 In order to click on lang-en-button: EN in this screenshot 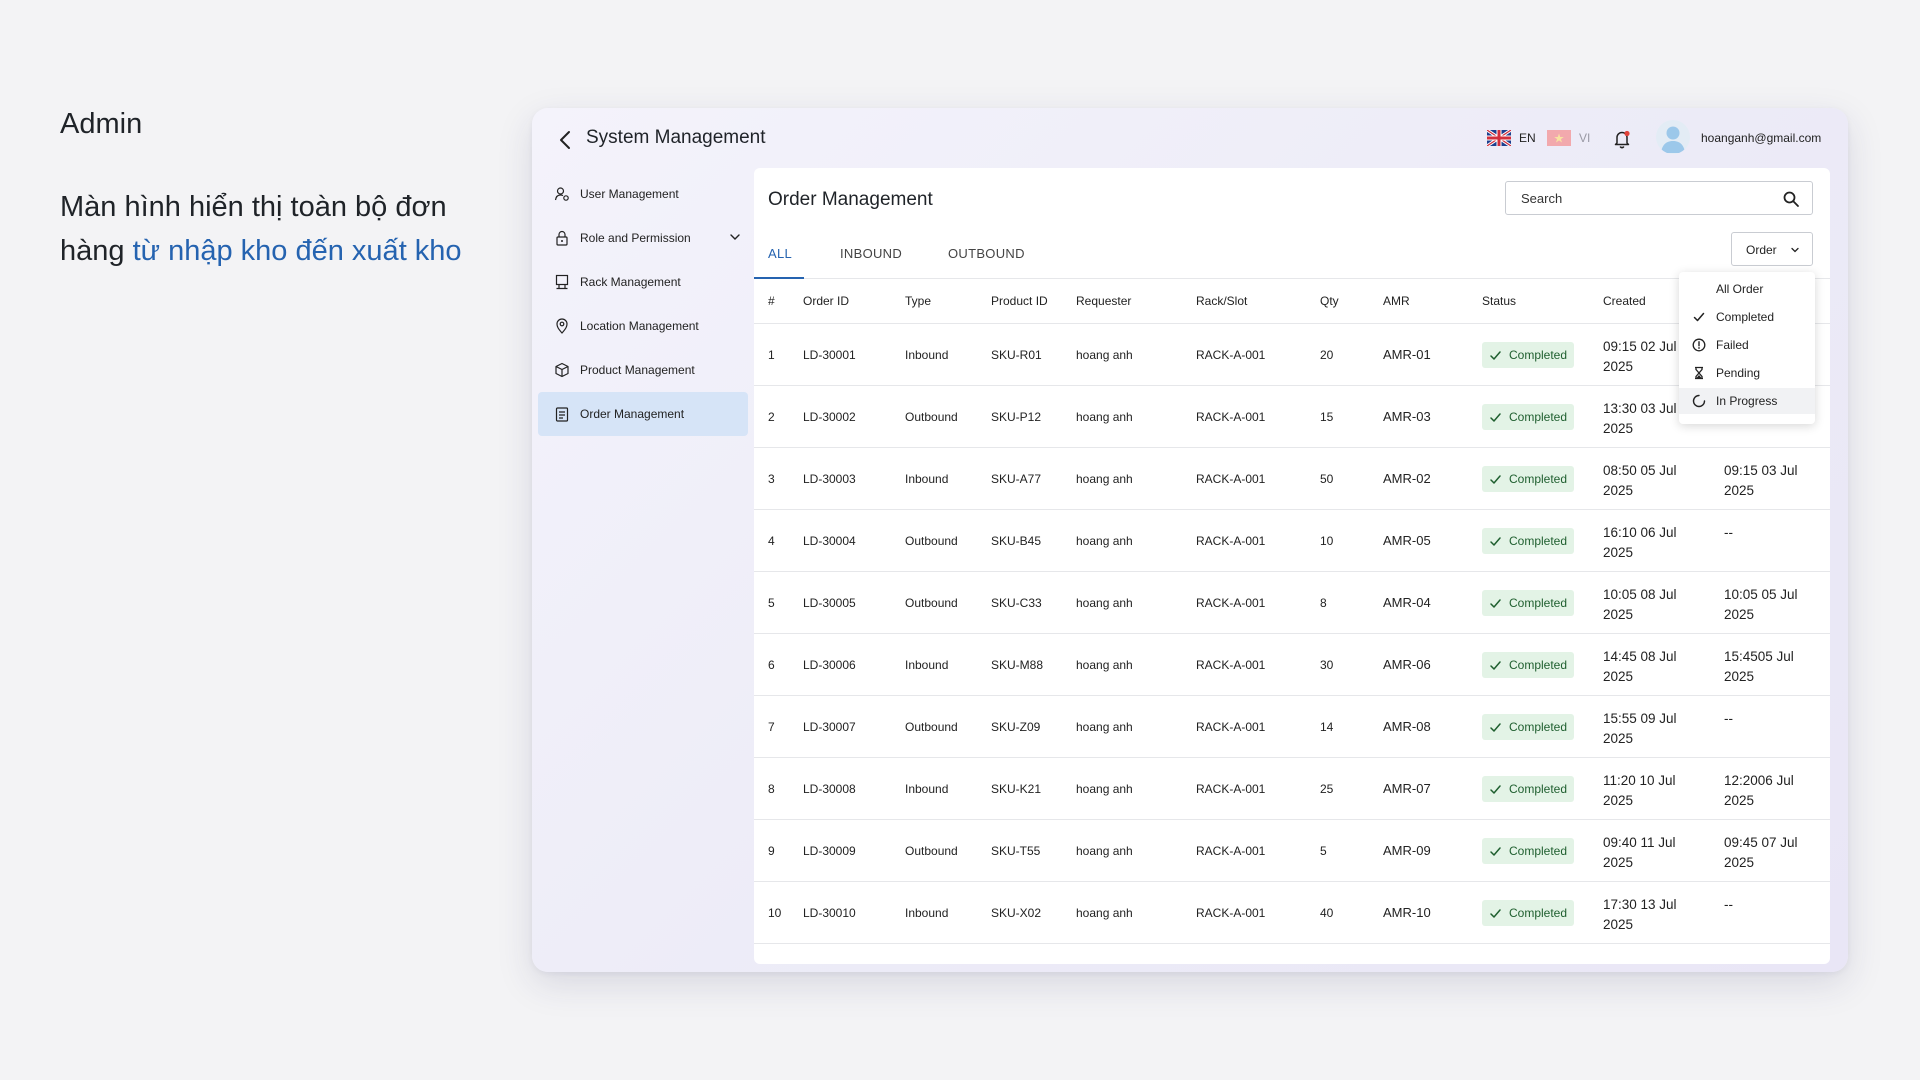, I will do `click(1511, 138)`.